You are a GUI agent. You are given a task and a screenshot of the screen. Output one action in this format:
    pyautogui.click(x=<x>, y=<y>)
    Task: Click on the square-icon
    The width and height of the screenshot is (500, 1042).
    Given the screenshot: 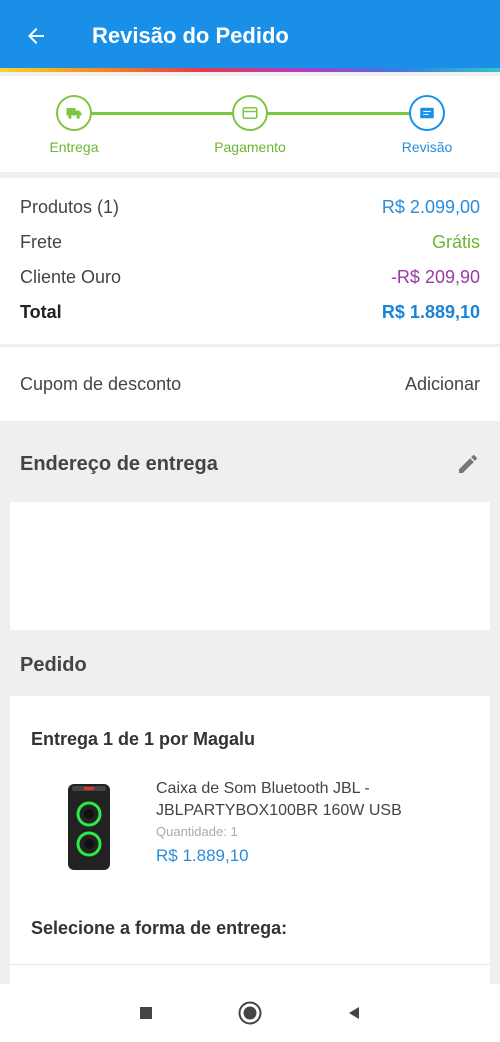 What is the action you would take?
    pyautogui.click(x=146, y=1013)
    